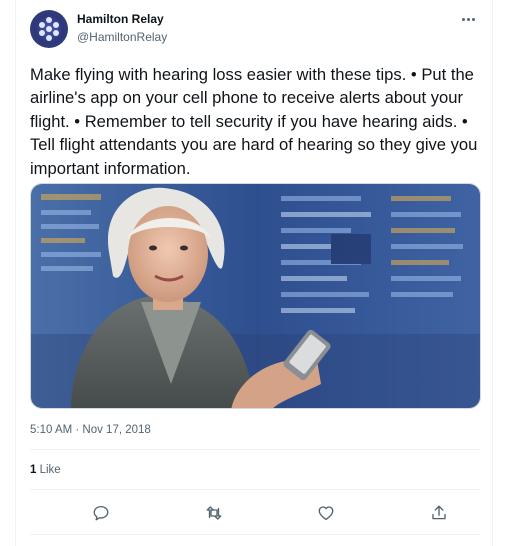  What do you see at coordinates (122, 19) in the screenshot?
I see `display-name: Hamilton Relay` at bounding box center [122, 19].